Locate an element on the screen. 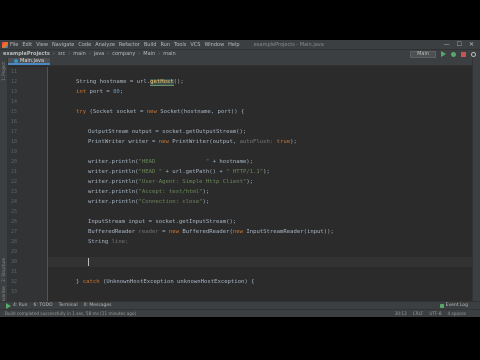 The image size is (480, 360). line-number: 21 is located at coordinates (14, 172).